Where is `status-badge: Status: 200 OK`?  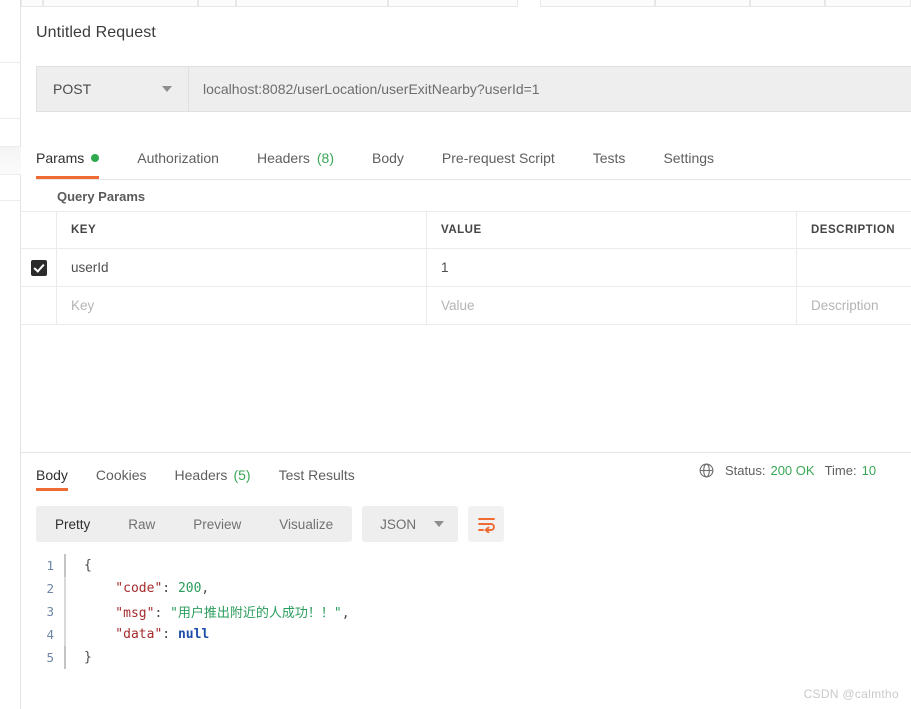
status-badge: Status: 200 OK is located at coordinates (770, 470).